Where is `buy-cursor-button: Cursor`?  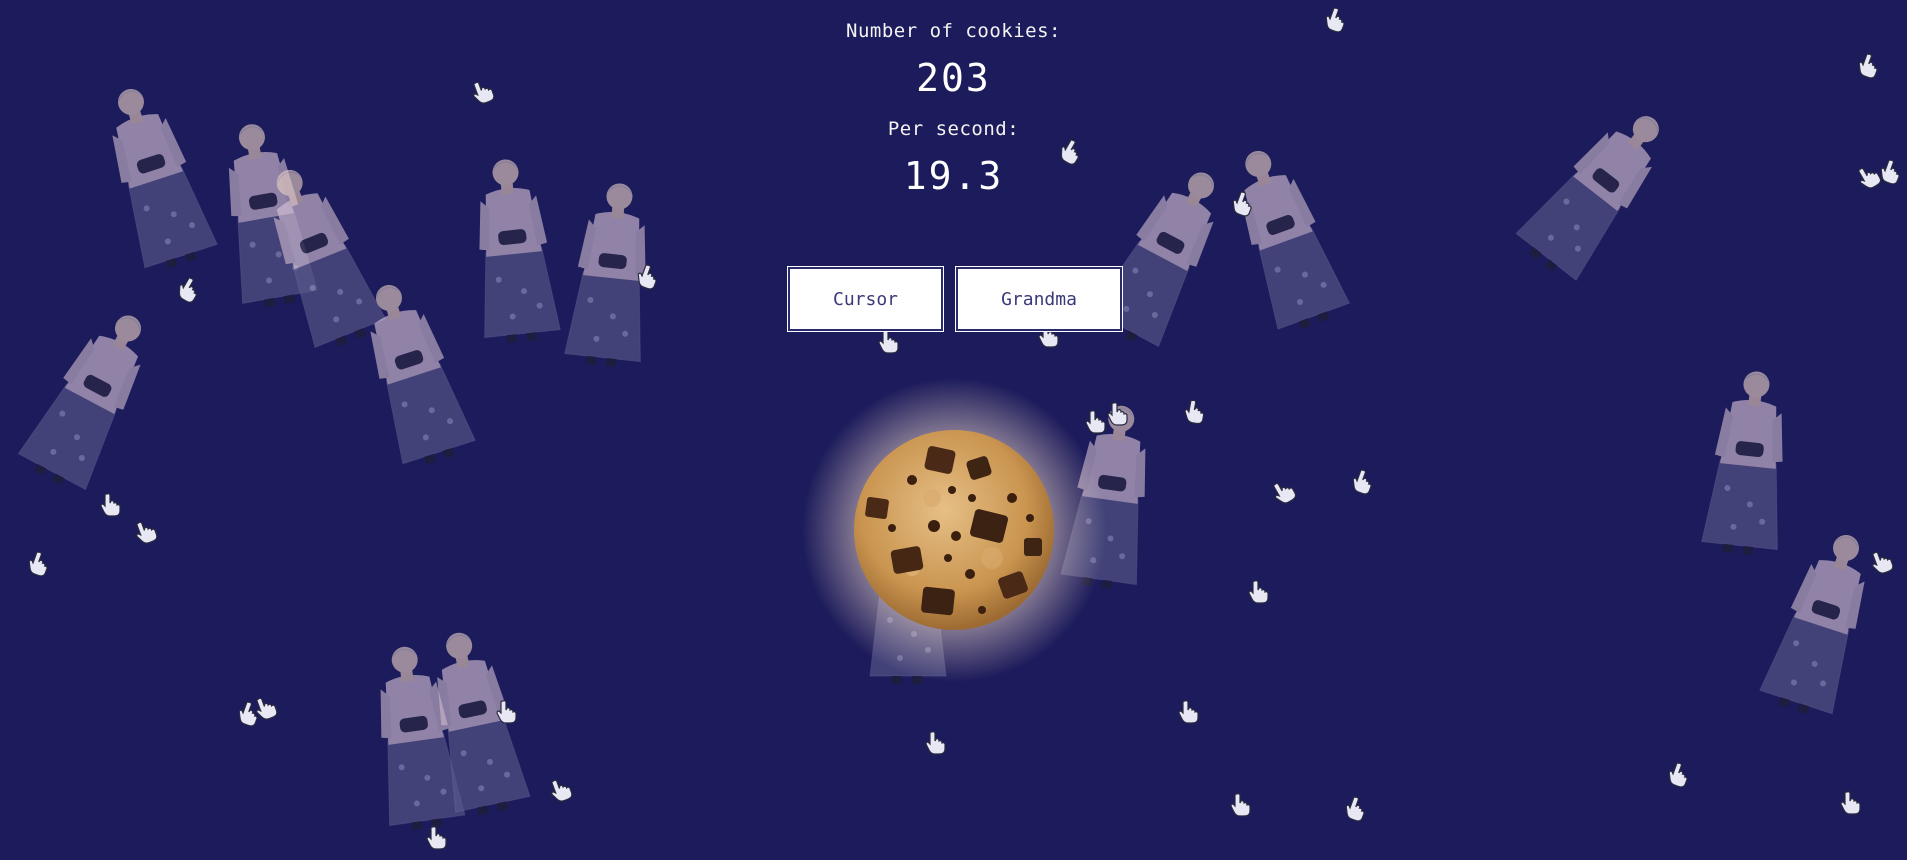 buy-cursor-button: Cursor is located at coordinates (865, 299).